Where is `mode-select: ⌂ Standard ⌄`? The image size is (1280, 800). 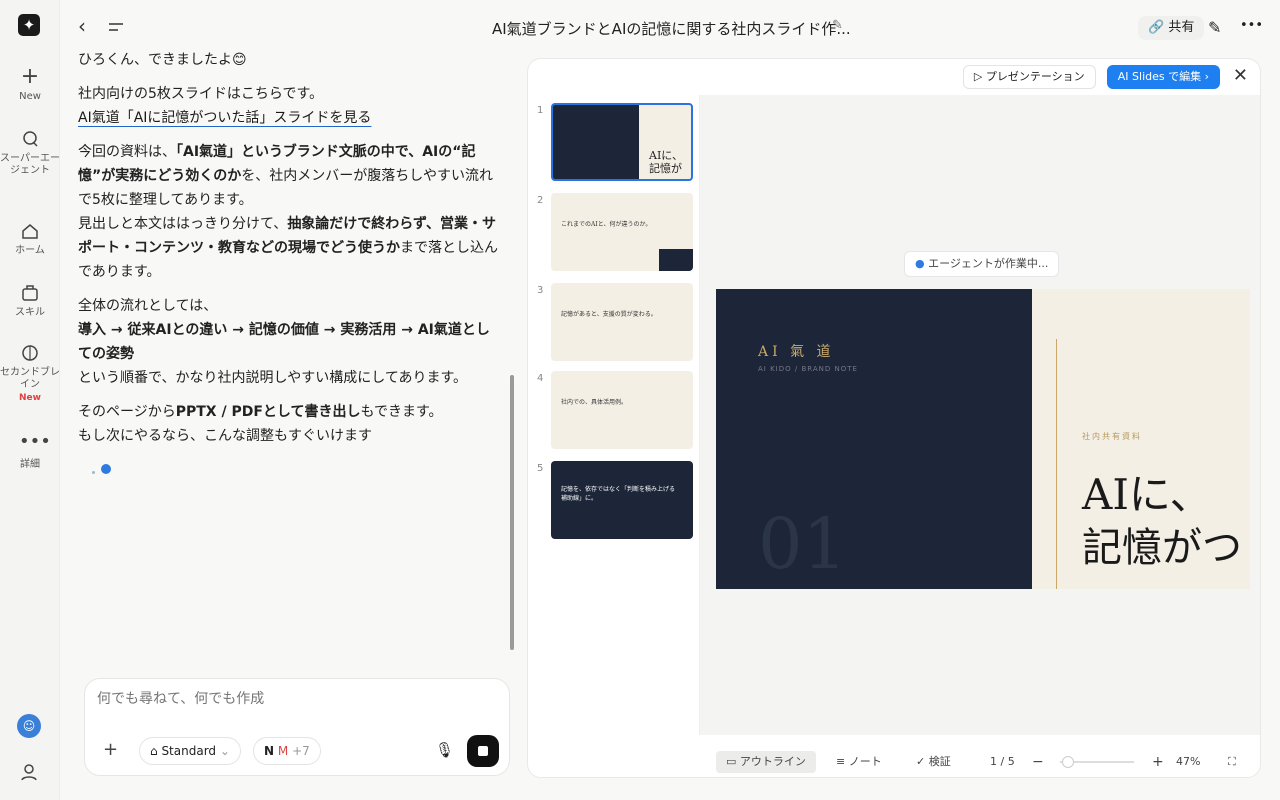 mode-select: ⌂ Standard ⌄ is located at coordinates (190, 751).